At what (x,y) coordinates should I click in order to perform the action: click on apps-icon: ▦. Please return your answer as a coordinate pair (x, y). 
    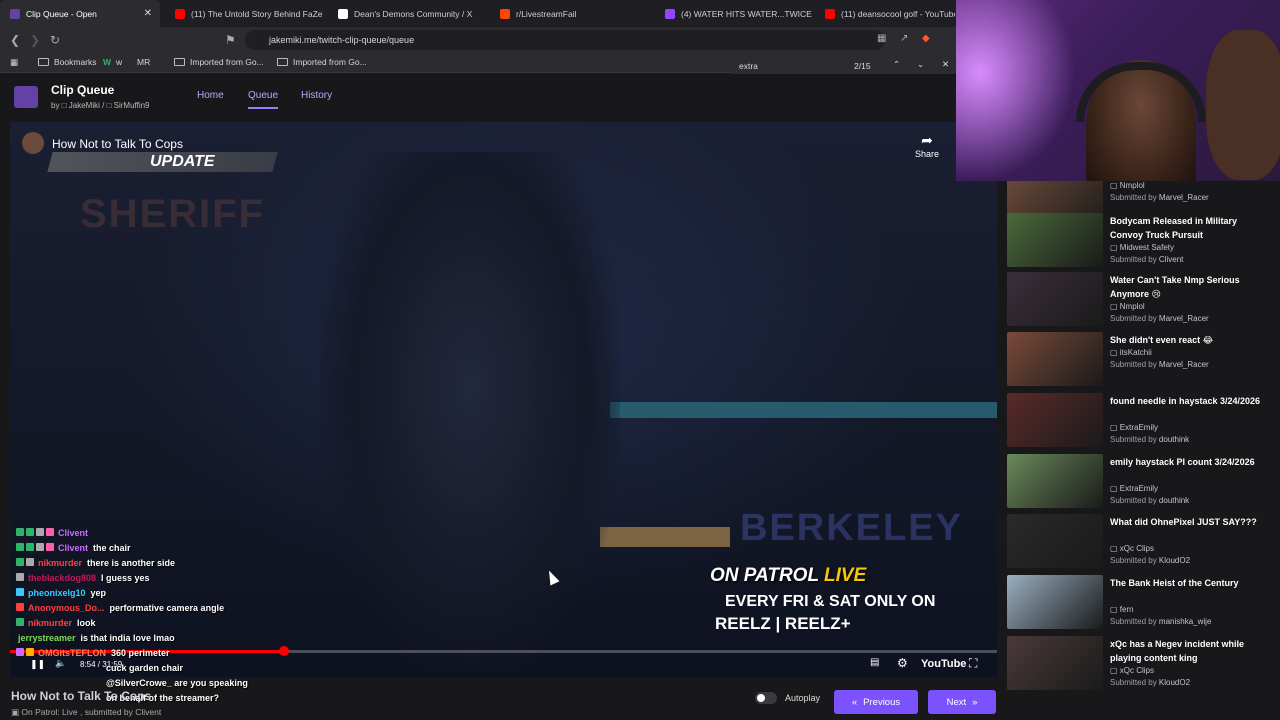
    Looking at the image, I should click on (14, 62).